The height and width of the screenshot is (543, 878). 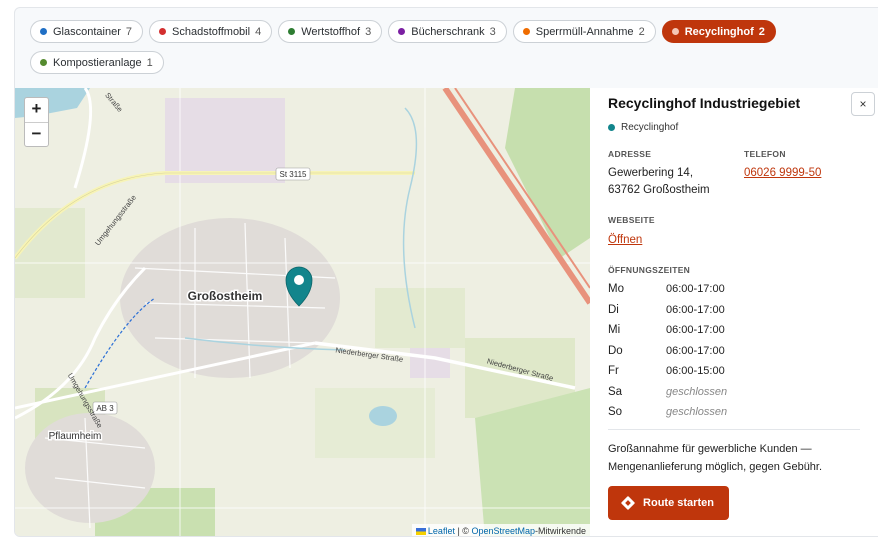 I want to click on zoom-in-button: +, so click(x=36, y=110).